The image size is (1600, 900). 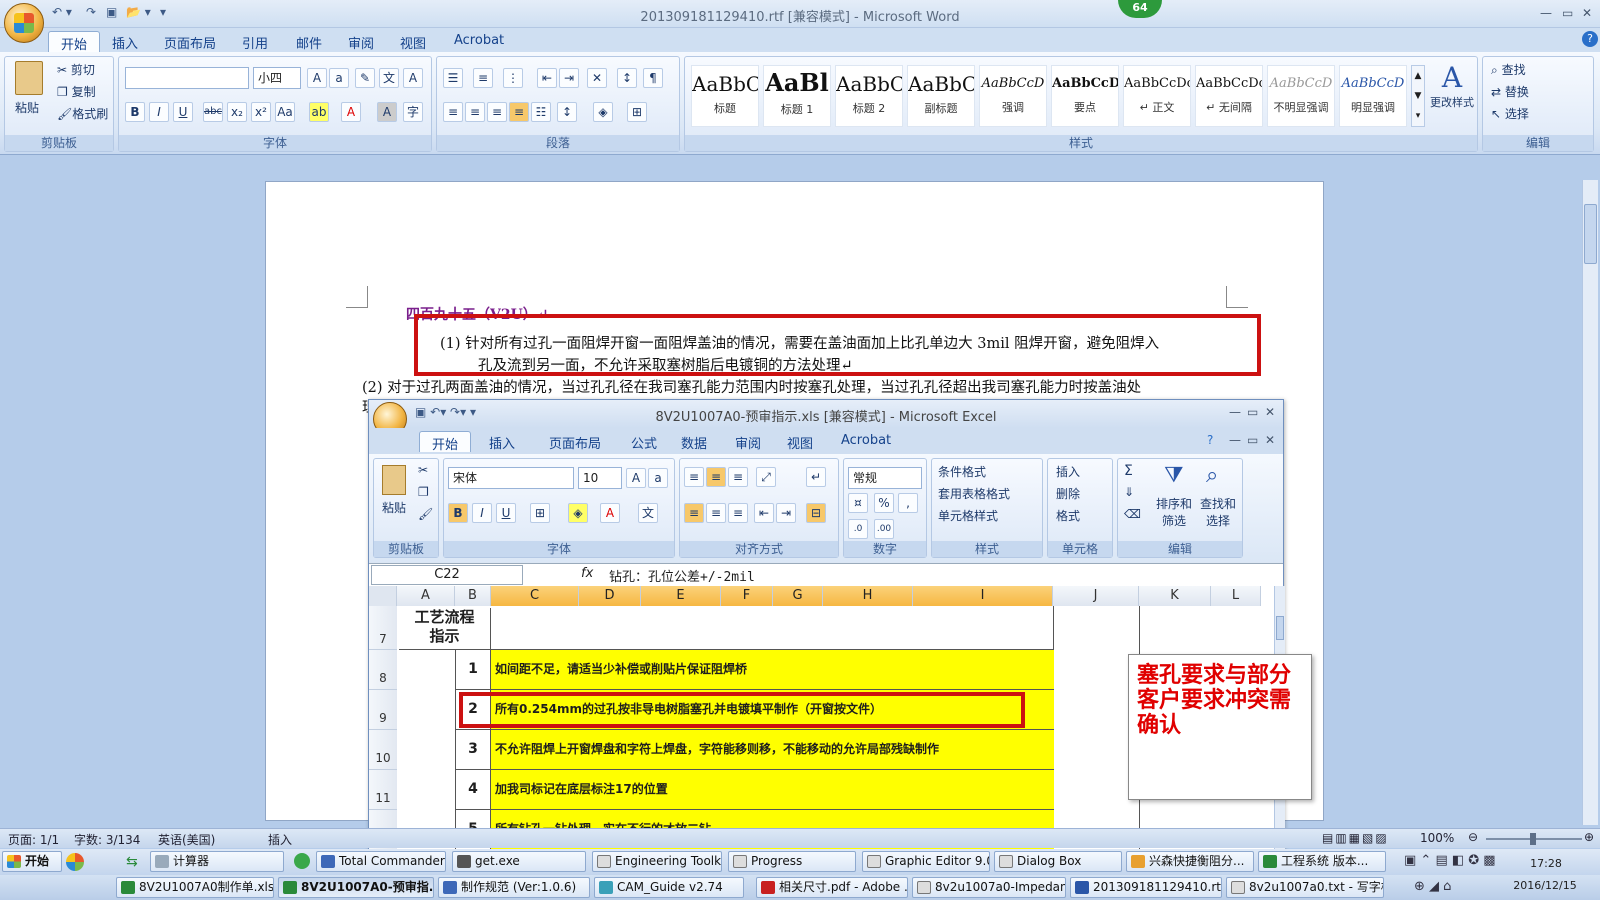 I want to click on number-format-select: 常规, so click(x=885, y=478).